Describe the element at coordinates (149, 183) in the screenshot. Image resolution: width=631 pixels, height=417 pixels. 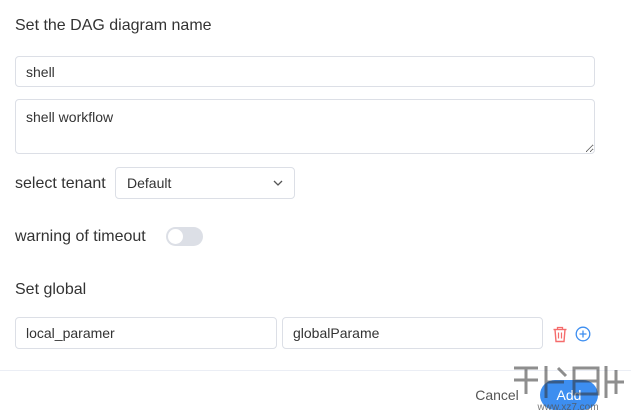
I see `tenant-selected-value: Default` at that location.